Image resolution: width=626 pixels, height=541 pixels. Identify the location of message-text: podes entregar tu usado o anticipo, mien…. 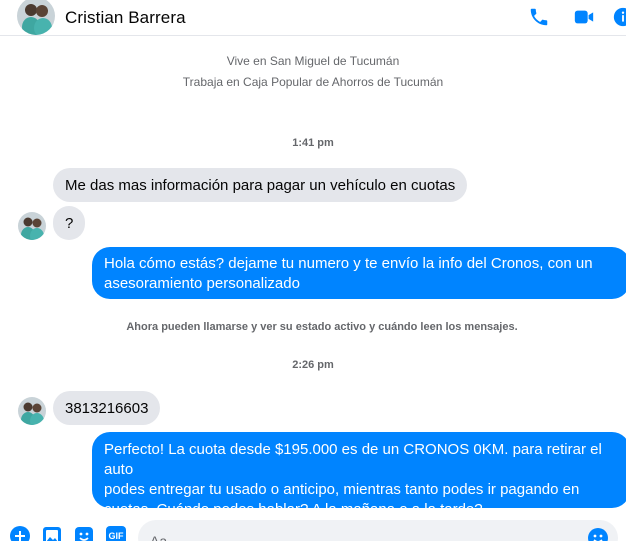
(342, 489).